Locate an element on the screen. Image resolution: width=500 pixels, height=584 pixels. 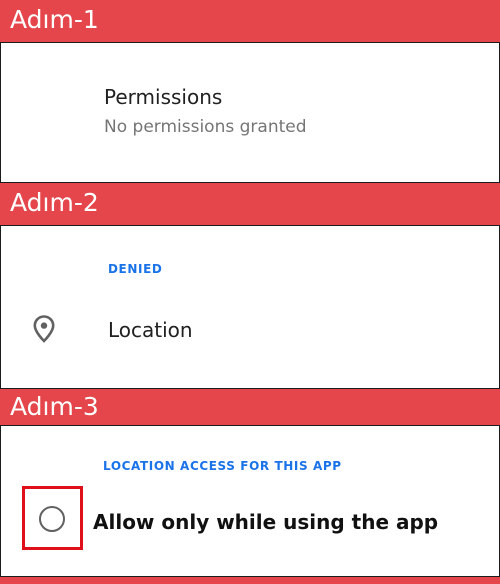
step-1-header: Adım-1 is located at coordinates (250, 25).